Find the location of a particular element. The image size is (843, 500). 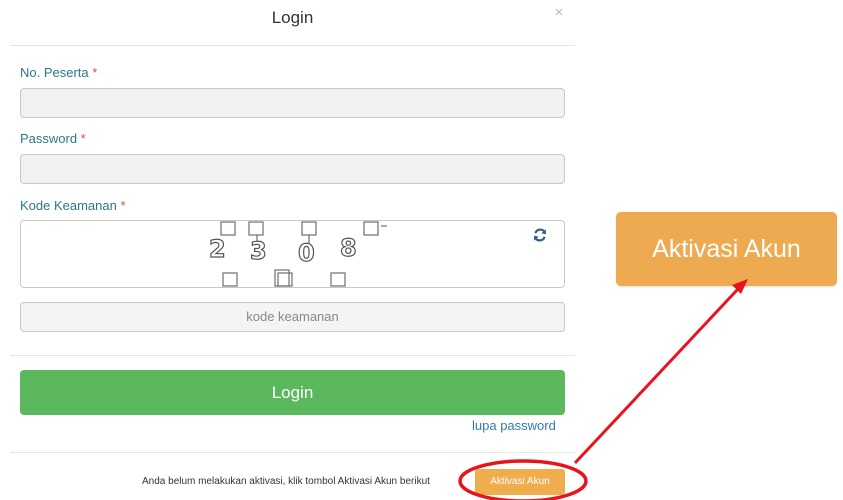

captcha-box: 2 3 0 8 is located at coordinates (292, 254).